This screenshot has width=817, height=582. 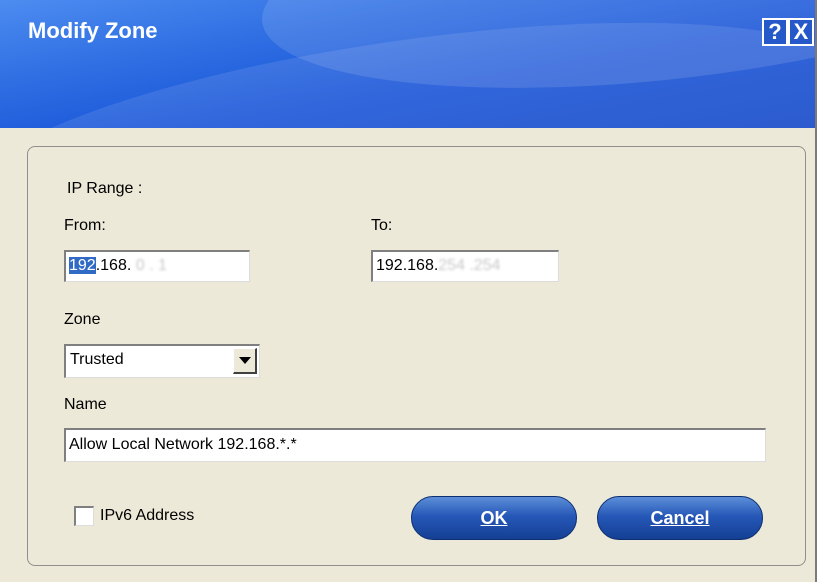 I want to click on dropdown-arrow-button, so click(x=245, y=361).